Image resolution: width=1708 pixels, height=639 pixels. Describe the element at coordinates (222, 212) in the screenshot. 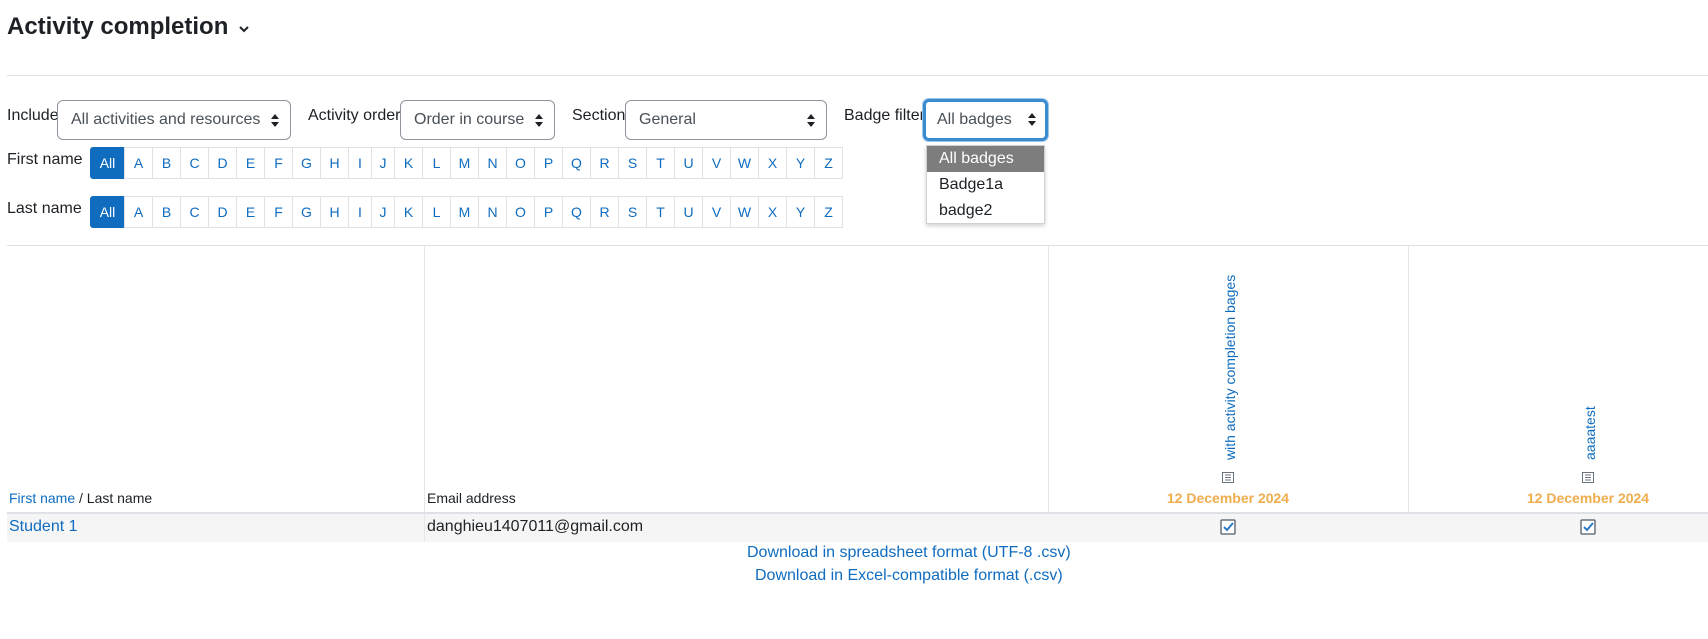

I see `last-name-initial-d: D` at that location.